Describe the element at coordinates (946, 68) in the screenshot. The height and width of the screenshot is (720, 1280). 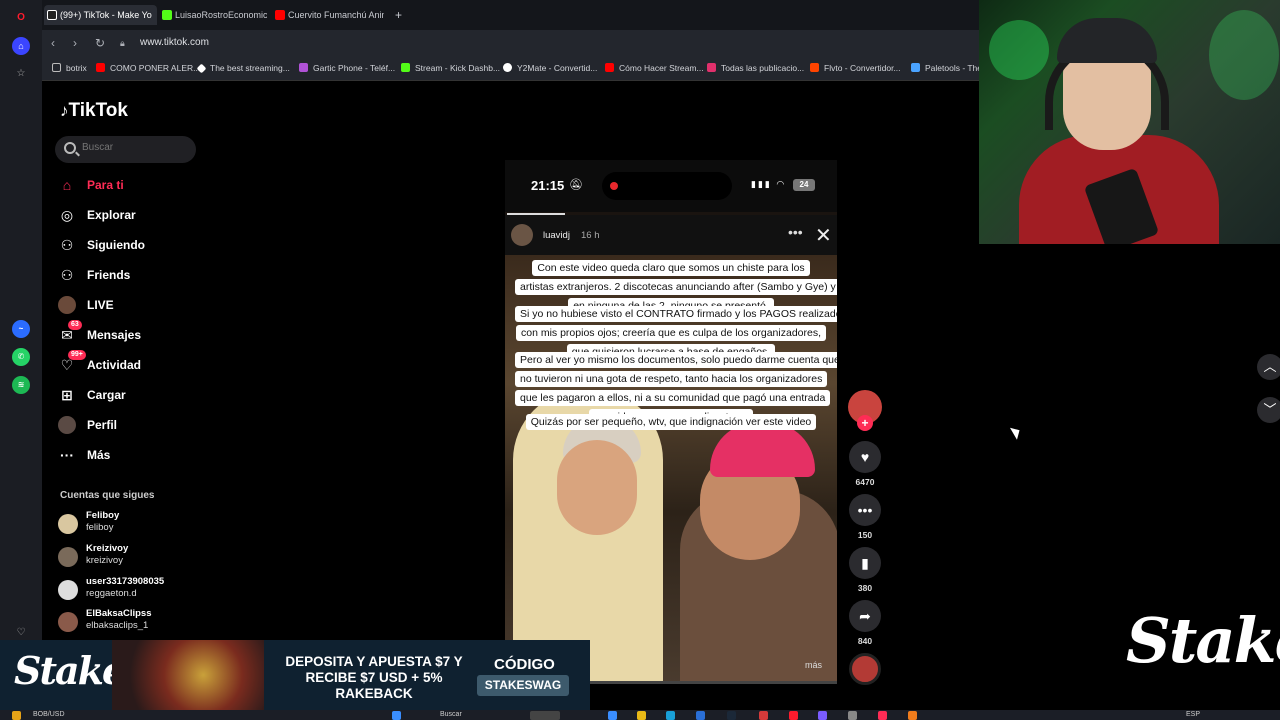
I see `bookmark-item: Paletools - The` at that location.